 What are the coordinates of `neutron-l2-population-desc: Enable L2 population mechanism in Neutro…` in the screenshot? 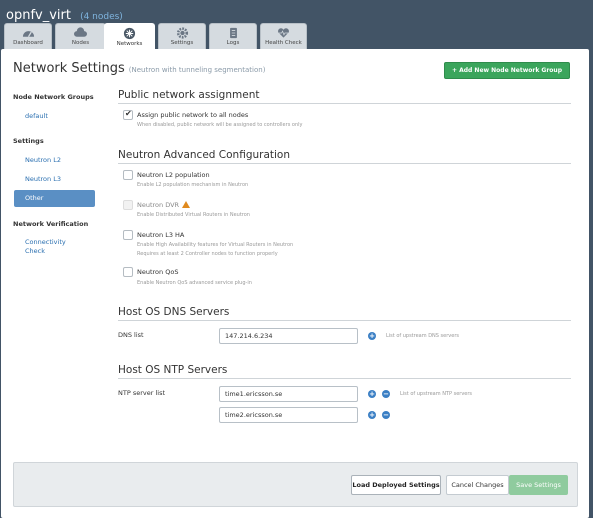 It's located at (193, 185).